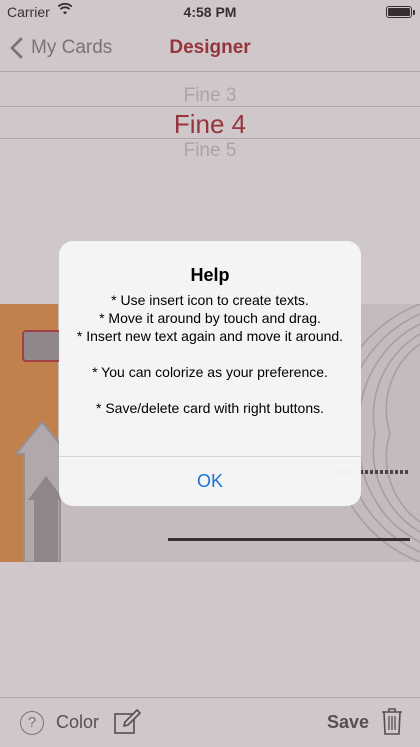 The width and height of the screenshot is (420, 747). What do you see at coordinates (210, 275) in the screenshot?
I see `alert-title: Help` at bounding box center [210, 275].